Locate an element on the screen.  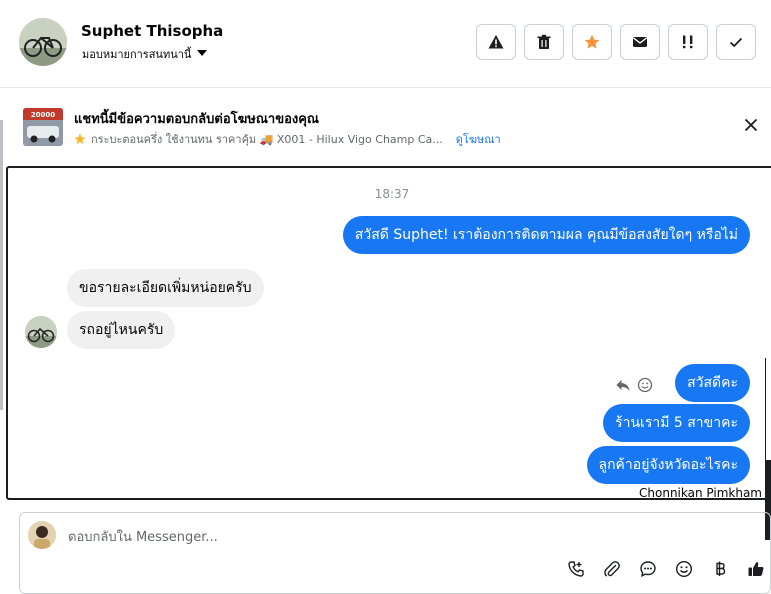
saved-replies-button is located at coordinates (648, 569).